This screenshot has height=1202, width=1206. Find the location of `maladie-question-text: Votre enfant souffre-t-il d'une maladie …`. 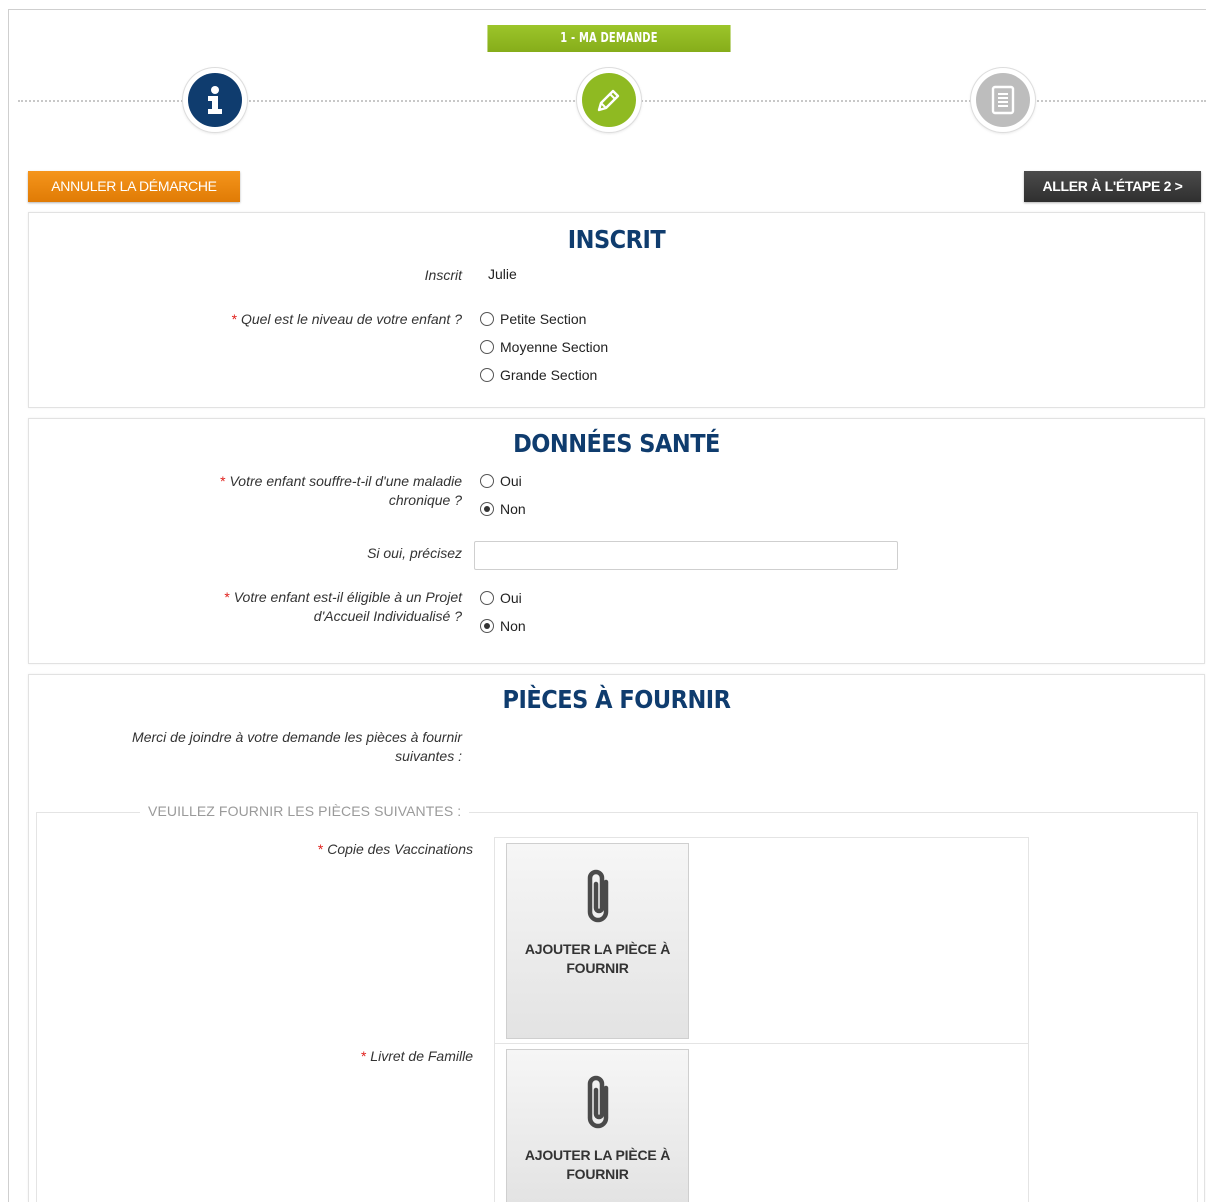

maladie-question-text: Votre enfant souffre-t-il d'une maladie … is located at coordinates (345, 490).